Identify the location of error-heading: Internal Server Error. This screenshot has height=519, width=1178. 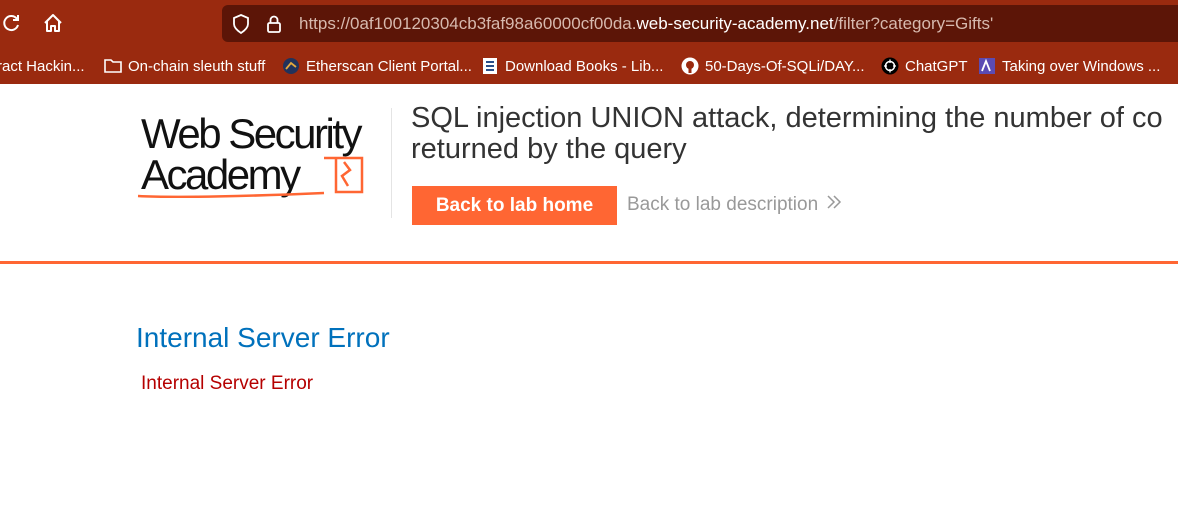
(263, 337).